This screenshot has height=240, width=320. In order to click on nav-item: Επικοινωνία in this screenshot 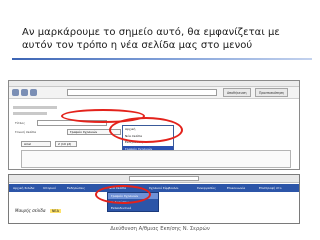, I will do `click(236, 188)`.